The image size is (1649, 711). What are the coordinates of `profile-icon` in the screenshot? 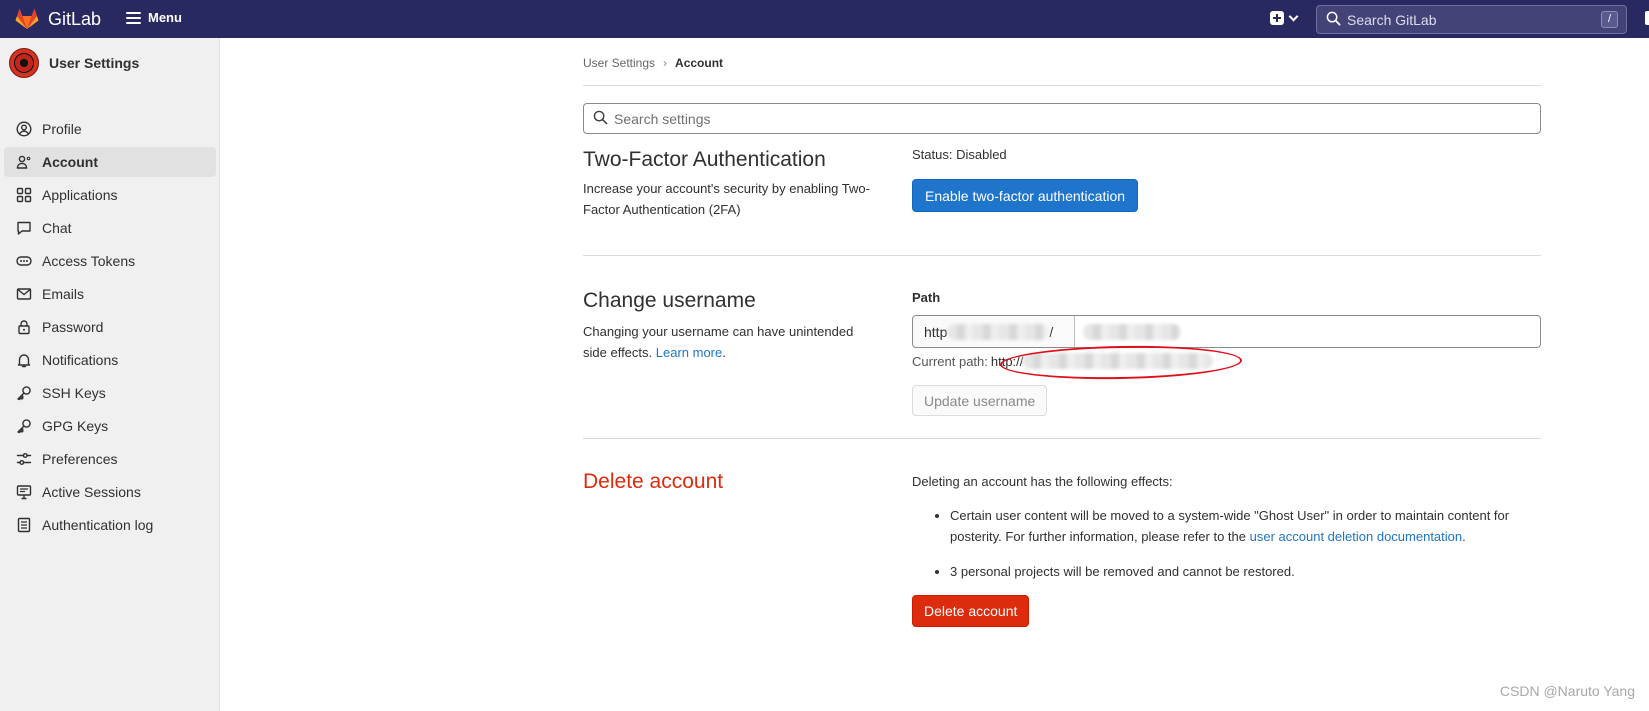 It's located at (24, 129).